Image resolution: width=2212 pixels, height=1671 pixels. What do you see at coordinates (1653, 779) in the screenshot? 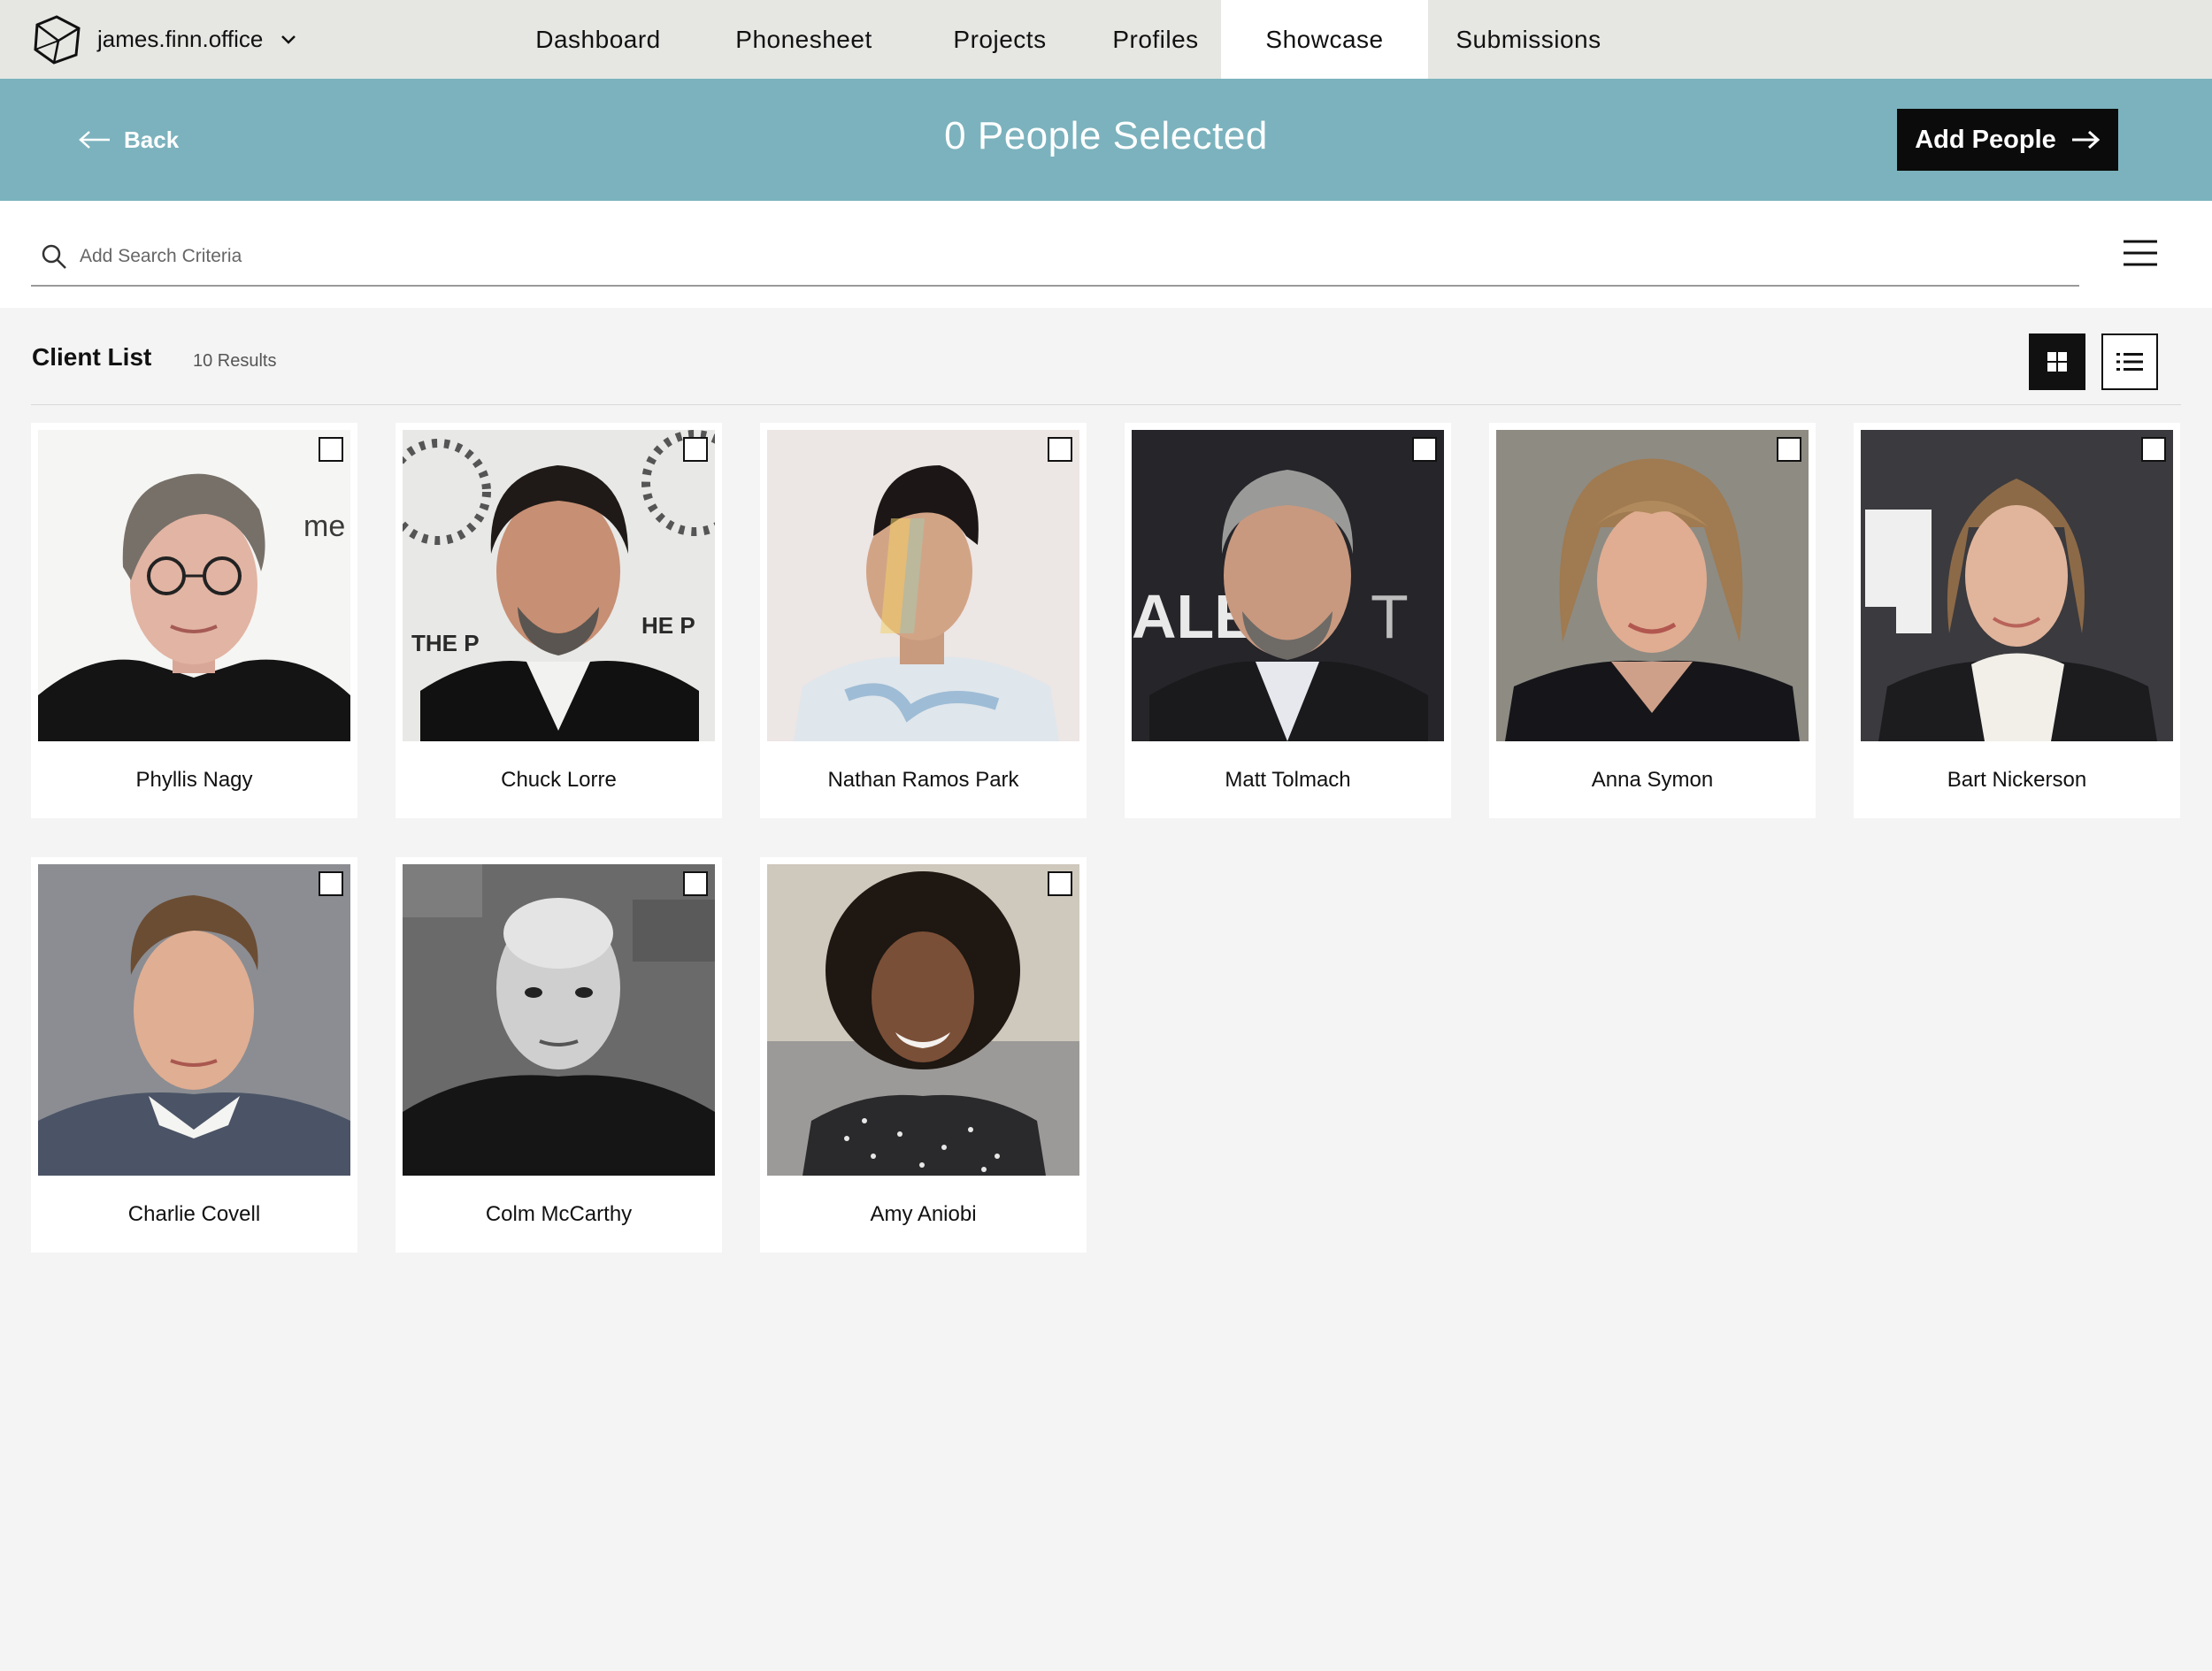
I see `client-name: Anna Symon` at bounding box center [1653, 779].